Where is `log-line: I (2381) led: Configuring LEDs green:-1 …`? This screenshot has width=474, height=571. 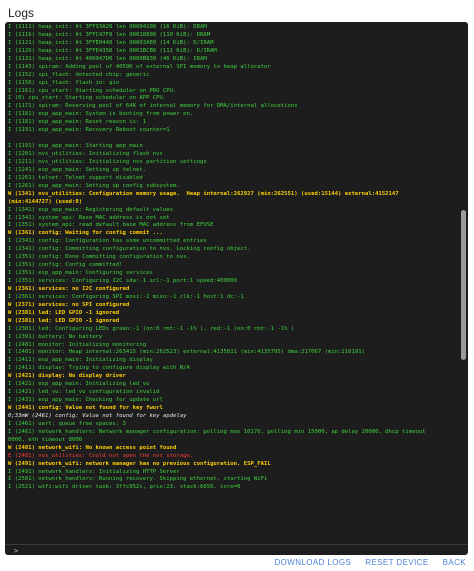
log-line: I (2381) led: Configuring LEDs green:-1 … is located at coordinates (151, 328).